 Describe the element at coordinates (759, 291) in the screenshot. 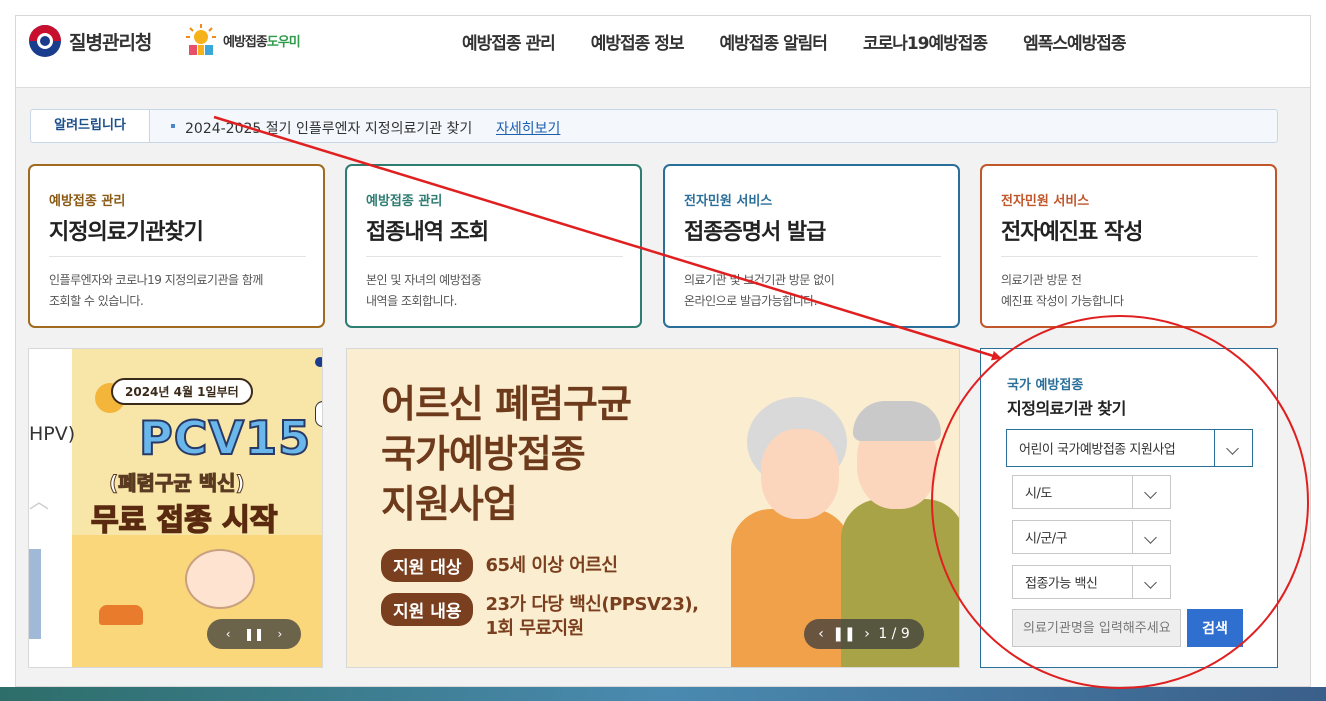

I see `card-description: 의료기관 및 보건기관 방문 없이 온라인으로 발급가능합니다.` at that location.